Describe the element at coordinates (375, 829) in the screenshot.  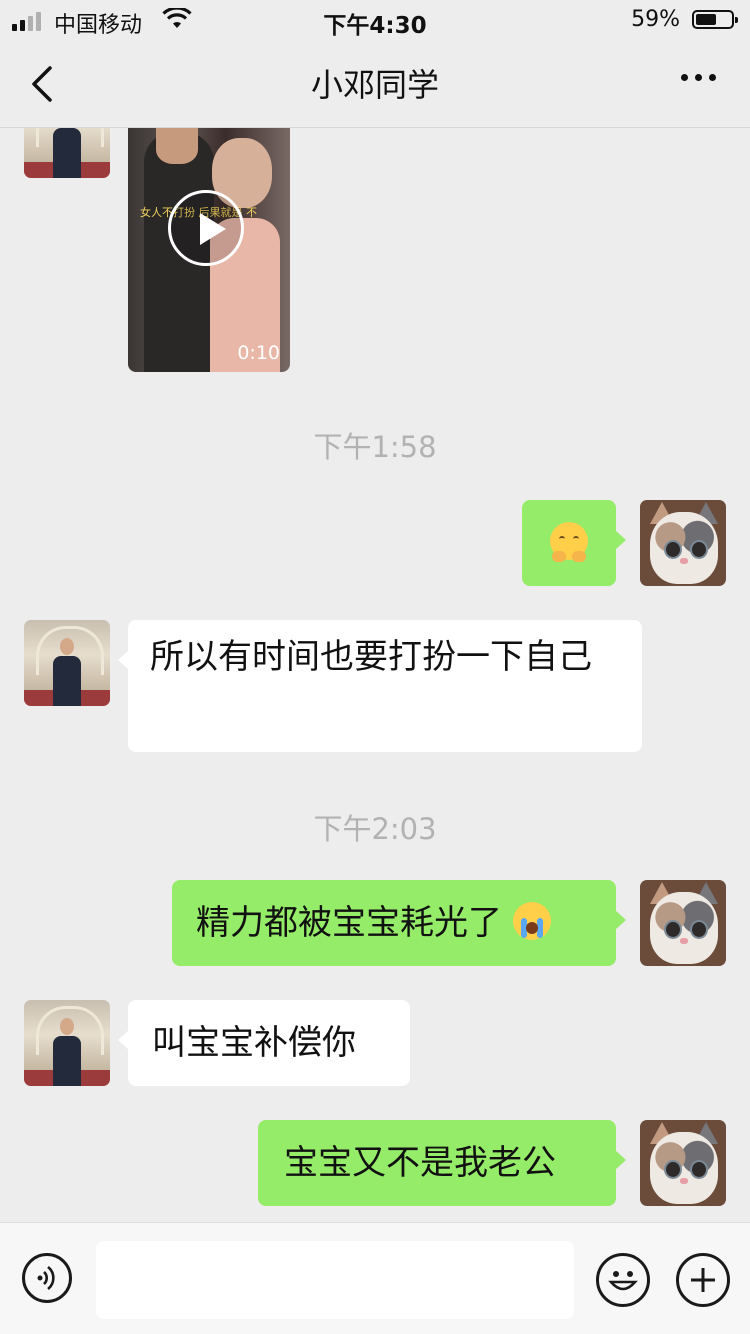
I see `timestamp: 下午2:03` at that location.